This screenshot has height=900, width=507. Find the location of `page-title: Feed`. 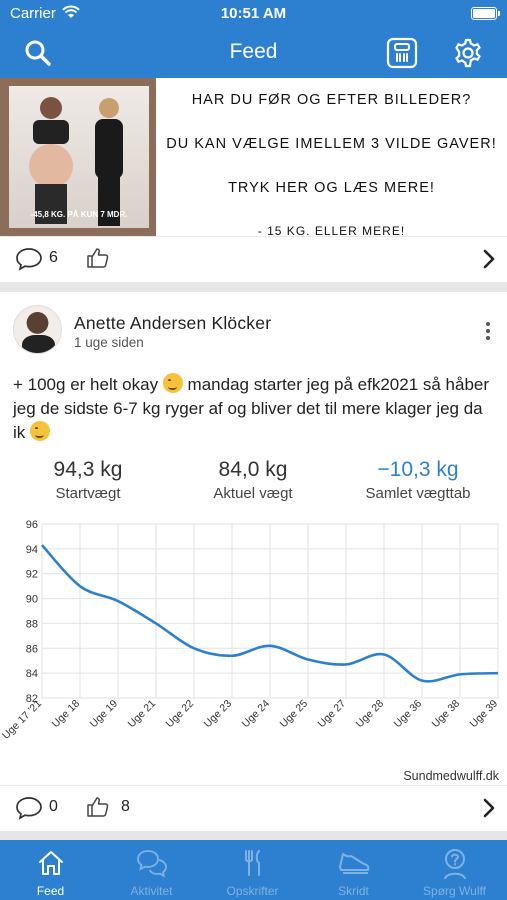

page-title: Feed is located at coordinates (253, 51).